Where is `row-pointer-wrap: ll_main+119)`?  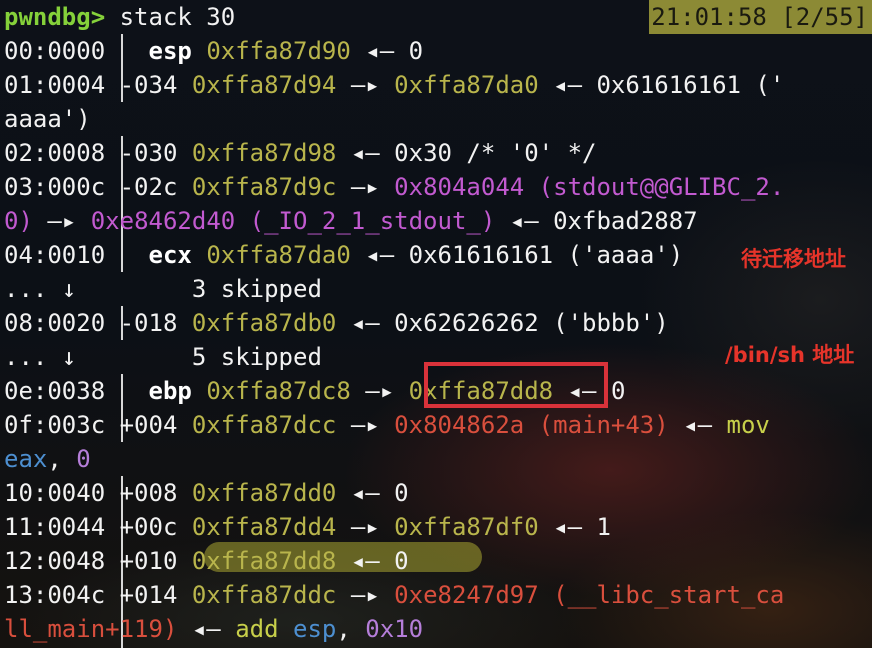
row-pointer-wrap: ll_main+119) is located at coordinates (91, 629).